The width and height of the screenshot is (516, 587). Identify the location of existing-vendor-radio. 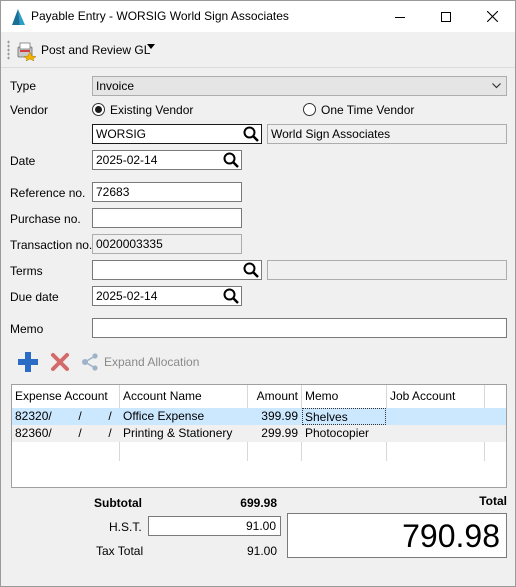
(98, 109).